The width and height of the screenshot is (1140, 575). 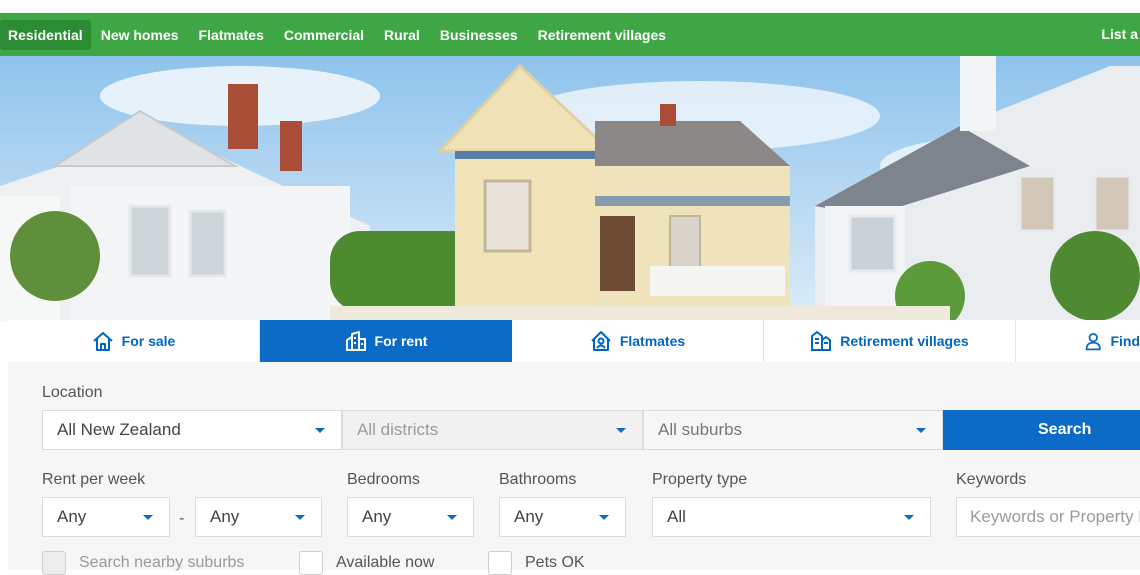 What do you see at coordinates (991, 479) in the screenshot?
I see `keywords-label: Keywords` at bounding box center [991, 479].